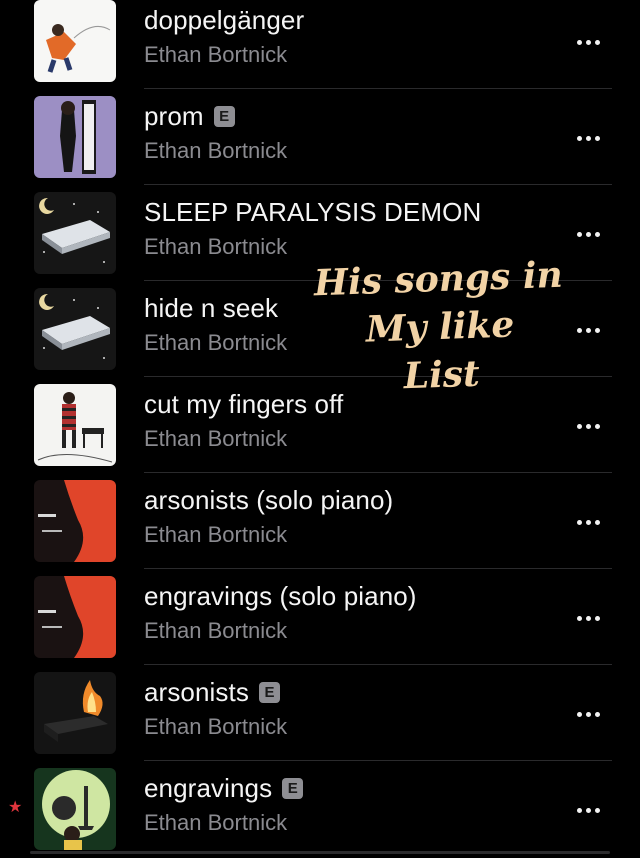  I want to click on star-icon: ★, so click(15, 807).